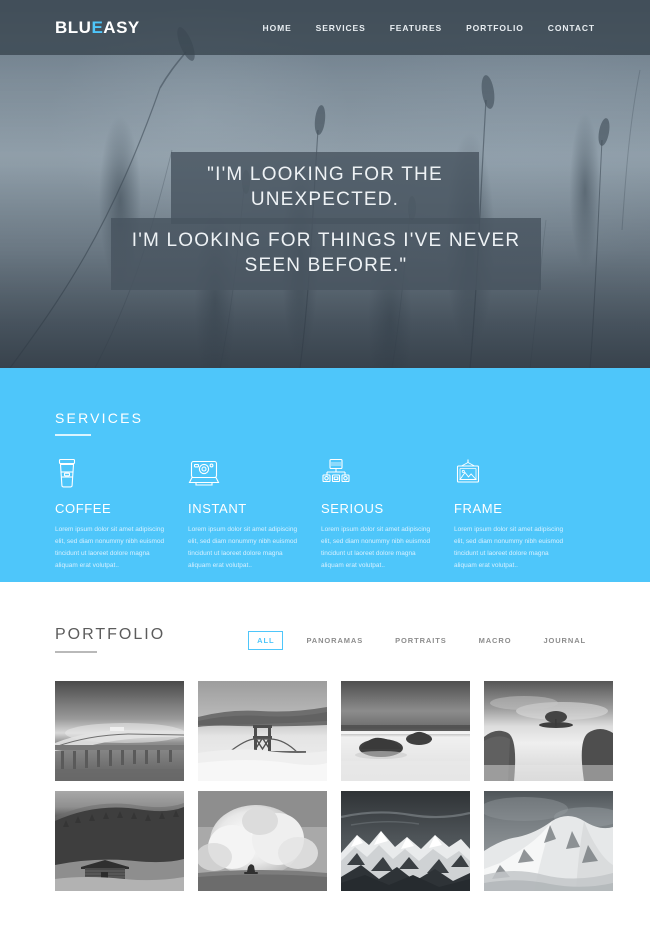 This screenshot has width=650, height=943. Describe the element at coordinates (387, 473) in the screenshot. I see `desktop-computer-icon` at that location.